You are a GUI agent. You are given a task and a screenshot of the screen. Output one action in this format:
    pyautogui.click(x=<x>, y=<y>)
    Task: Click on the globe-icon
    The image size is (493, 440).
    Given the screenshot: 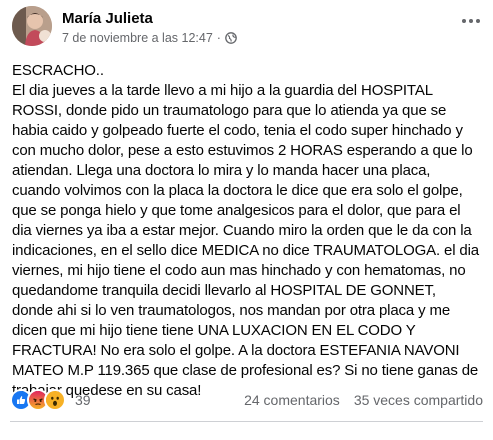 What is the action you would take?
    pyautogui.click(x=231, y=38)
    